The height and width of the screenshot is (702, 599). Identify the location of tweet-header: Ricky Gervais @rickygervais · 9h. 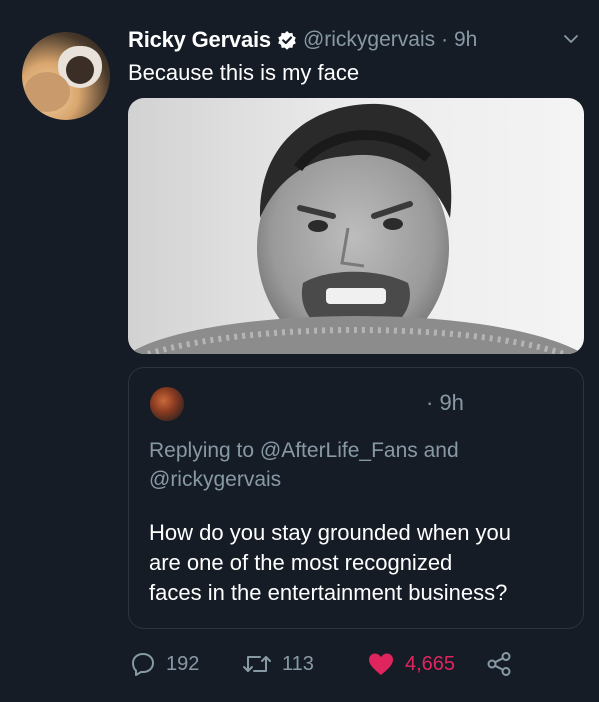
(302, 40).